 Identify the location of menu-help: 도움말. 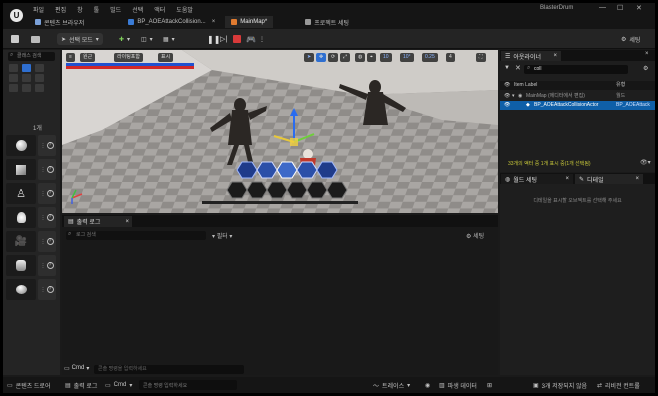
(184, 9).